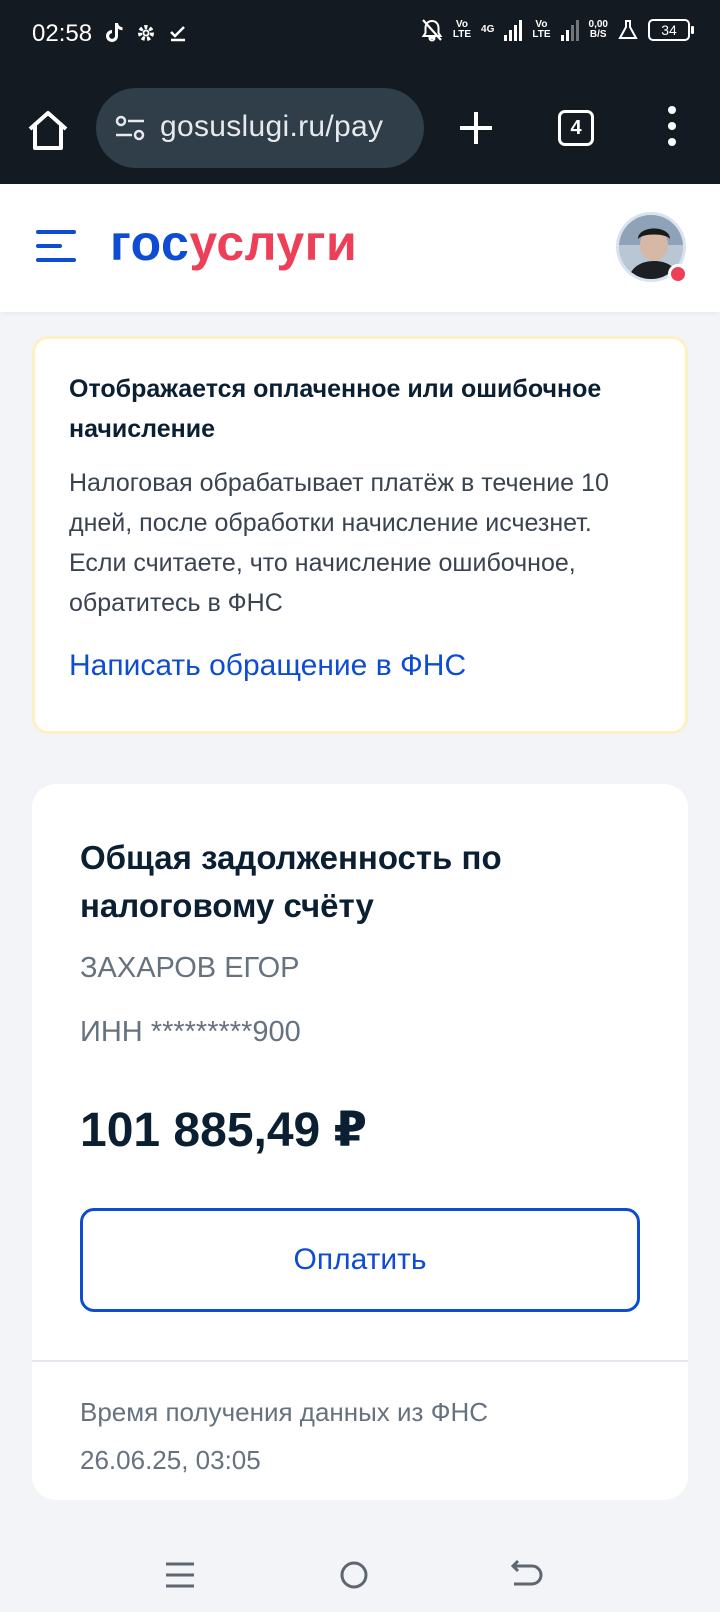 Image resolution: width=720 pixels, height=1612 pixels. Describe the element at coordinates (114, 32) in the screenshot. I see `tiktok-icon` at that location.